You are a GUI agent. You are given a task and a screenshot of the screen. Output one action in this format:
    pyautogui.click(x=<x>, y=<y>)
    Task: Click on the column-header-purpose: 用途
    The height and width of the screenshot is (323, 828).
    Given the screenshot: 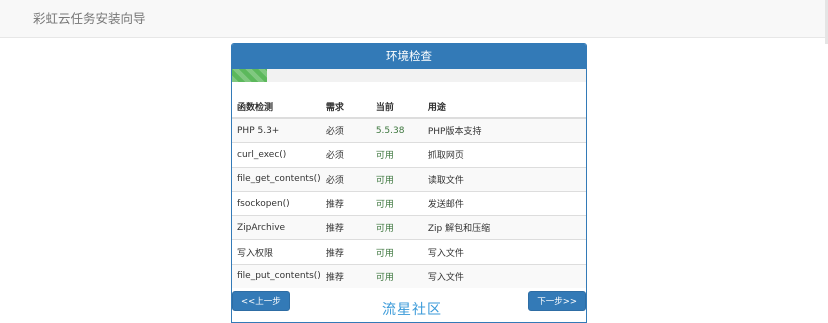 What is the action you would take?
    pyautogui.click(x=504, y=107)
    